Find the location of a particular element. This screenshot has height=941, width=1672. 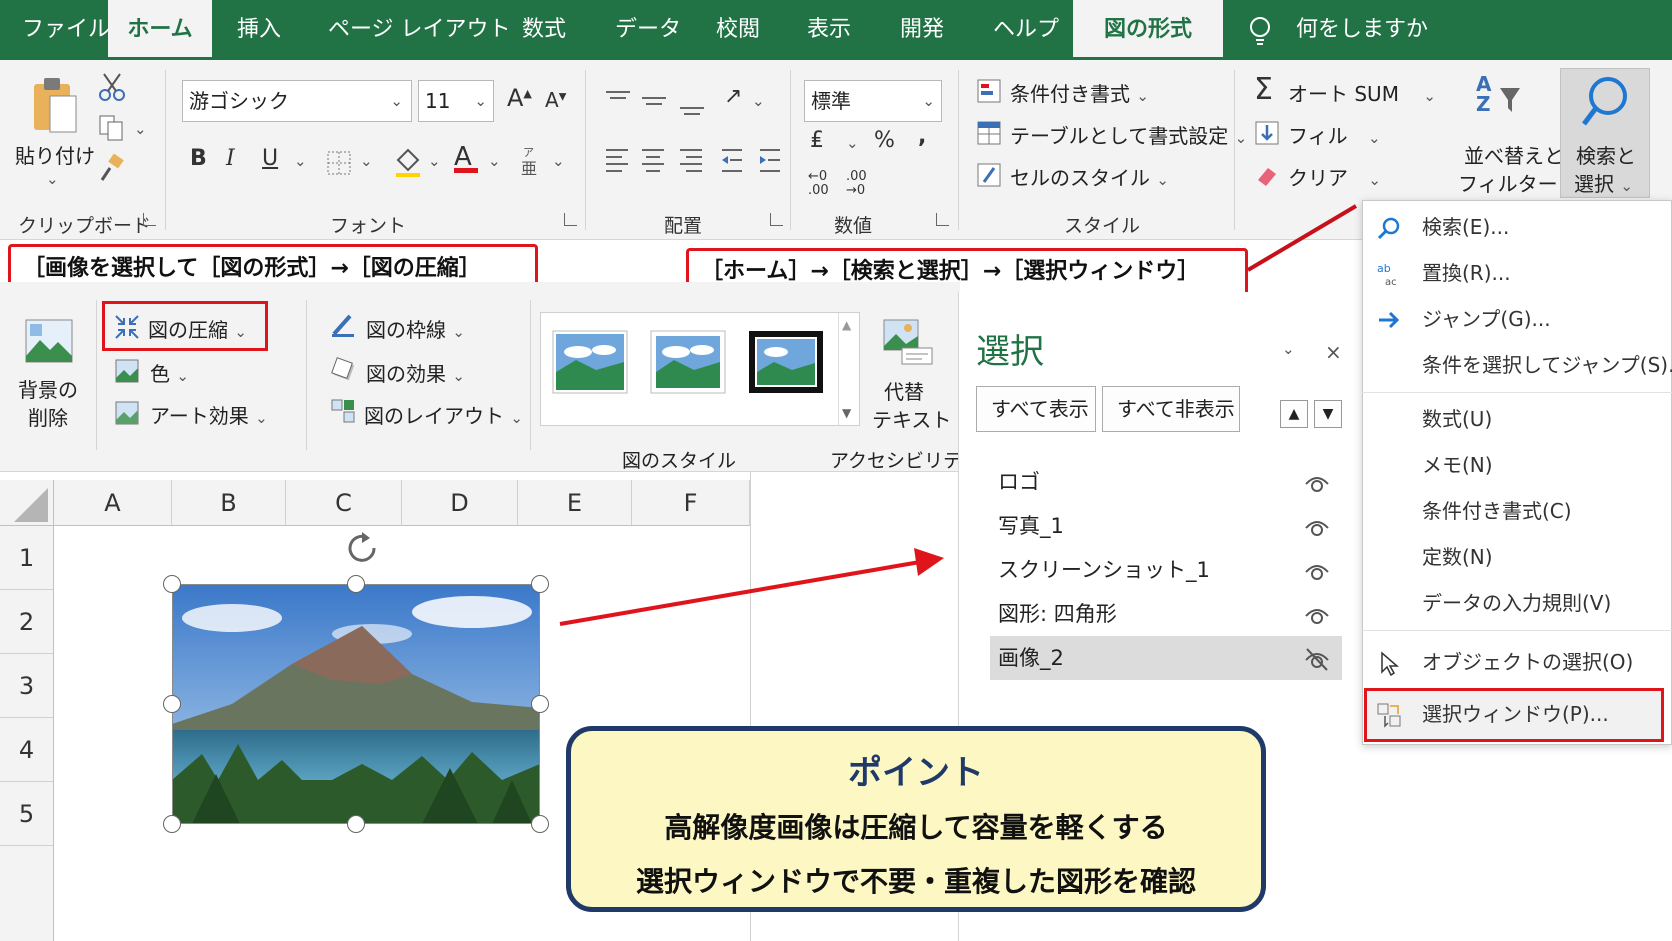

alt-text-label-2: テキスト is located at coordinates (911, 418).